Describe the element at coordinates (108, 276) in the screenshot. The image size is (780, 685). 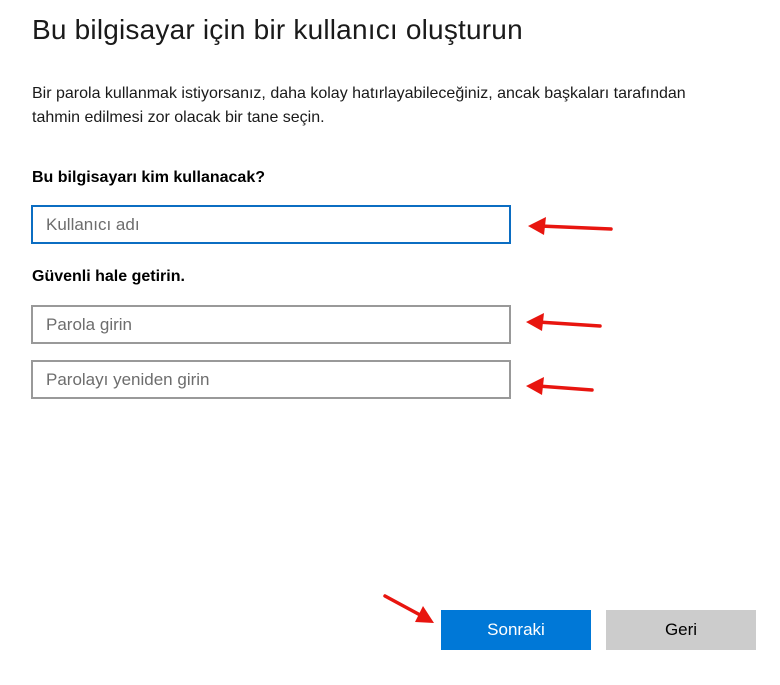
I see `security-section-label: Güvenli hale getirin.` at that location.